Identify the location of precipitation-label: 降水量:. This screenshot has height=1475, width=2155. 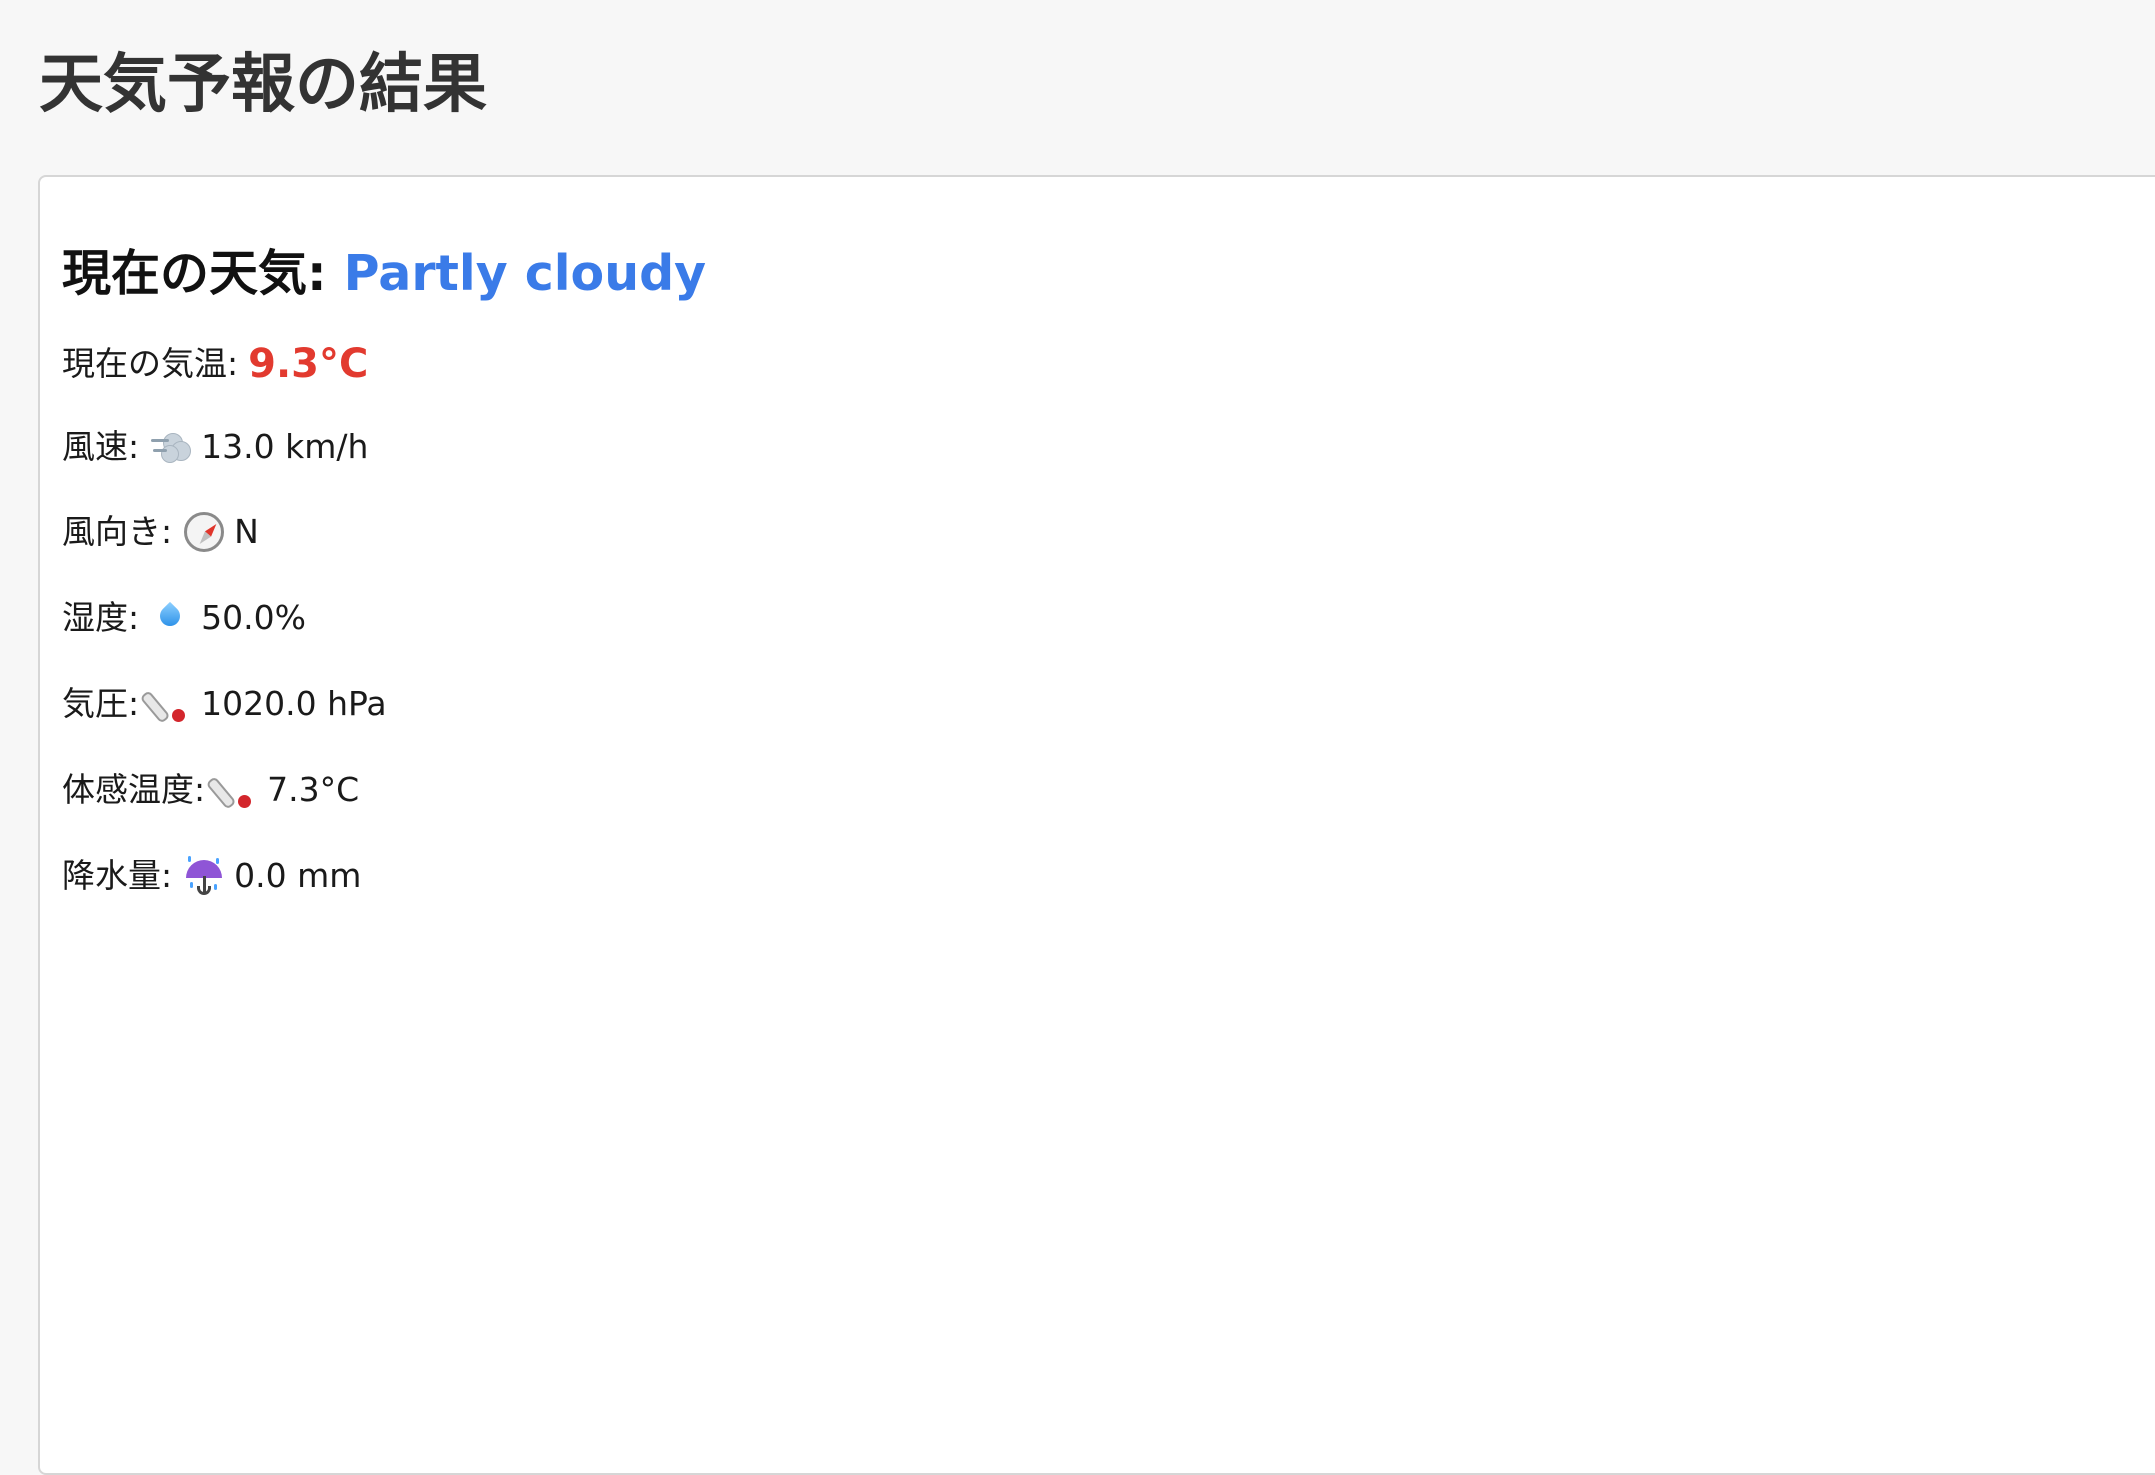
(117, 875).